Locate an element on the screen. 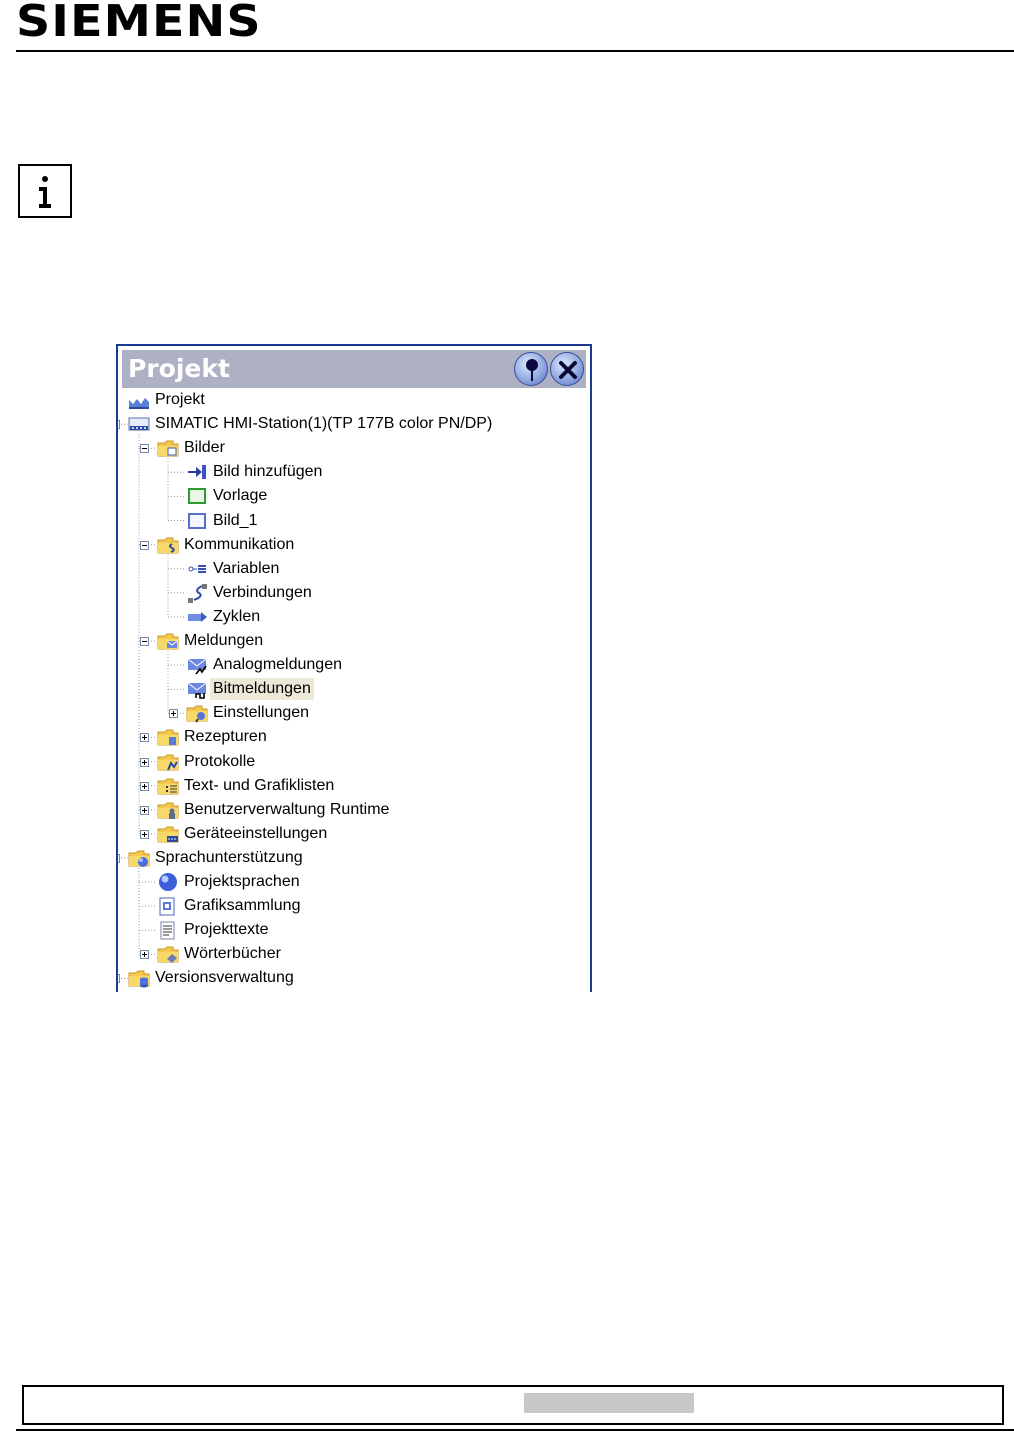 The width and height of the screenshot is (1014, 1432). tree-node-label: Wörterbücher is located at coordinates (232, 954).